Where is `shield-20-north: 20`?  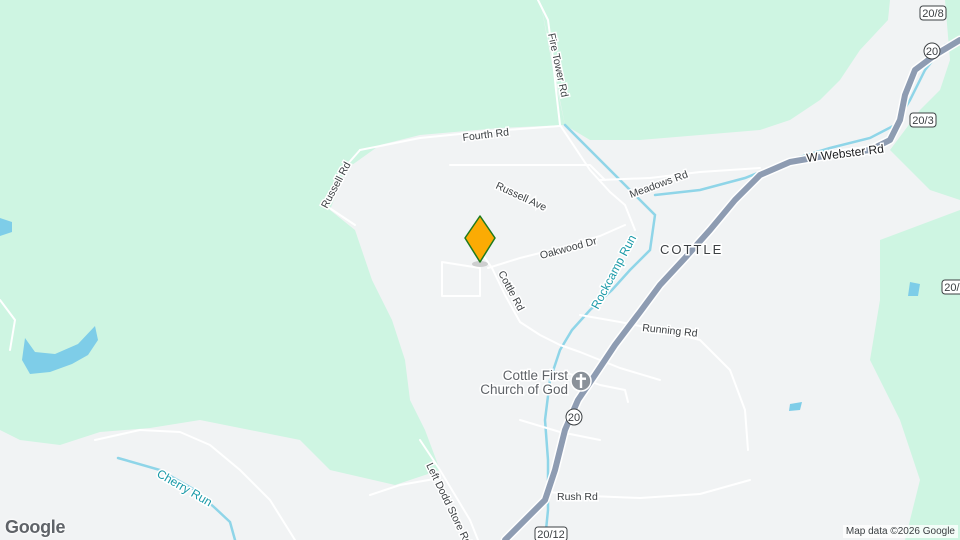 shield-20-north: 20 is located at coordinates (932, 51).